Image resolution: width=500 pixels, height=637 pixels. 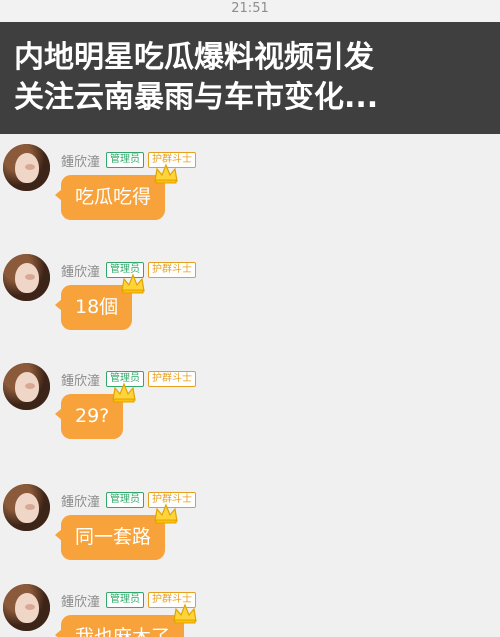 I want to click on message-text: 18個, so click(x=97, y=307).